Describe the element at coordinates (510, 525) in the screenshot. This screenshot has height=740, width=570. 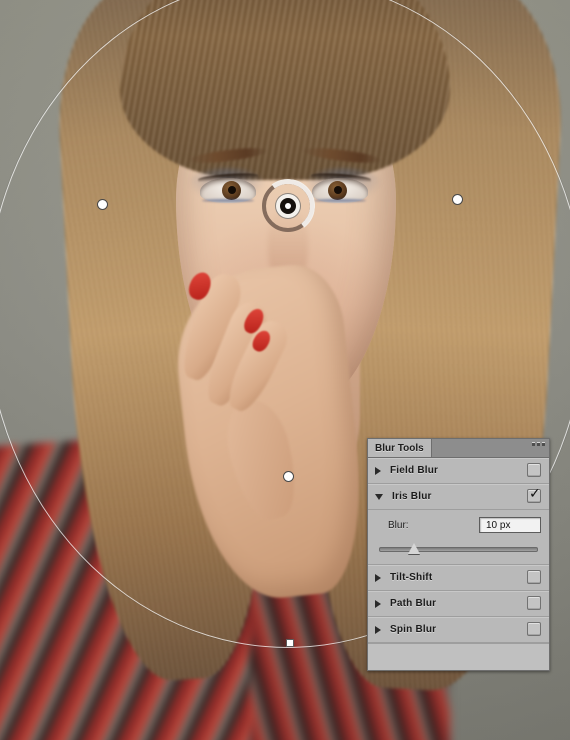
I see `blur-amount-input: 10 px` at that location.